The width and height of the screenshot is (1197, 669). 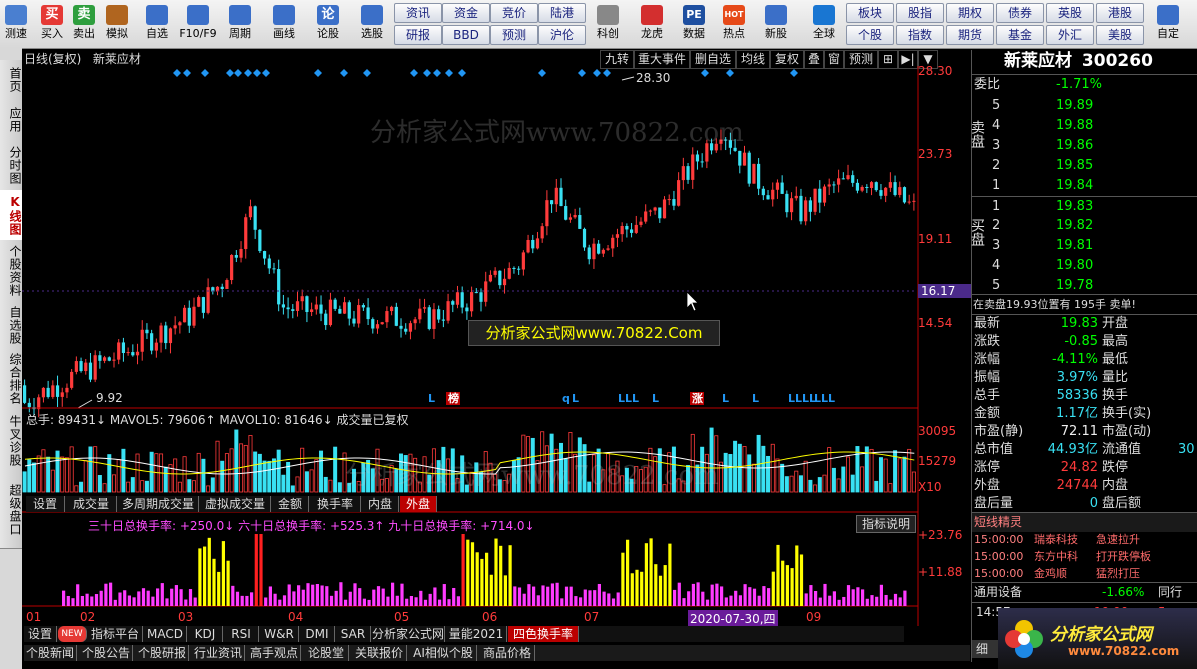 I want to click on indicator-tab-3: MACD, so click(x=165, y=634).